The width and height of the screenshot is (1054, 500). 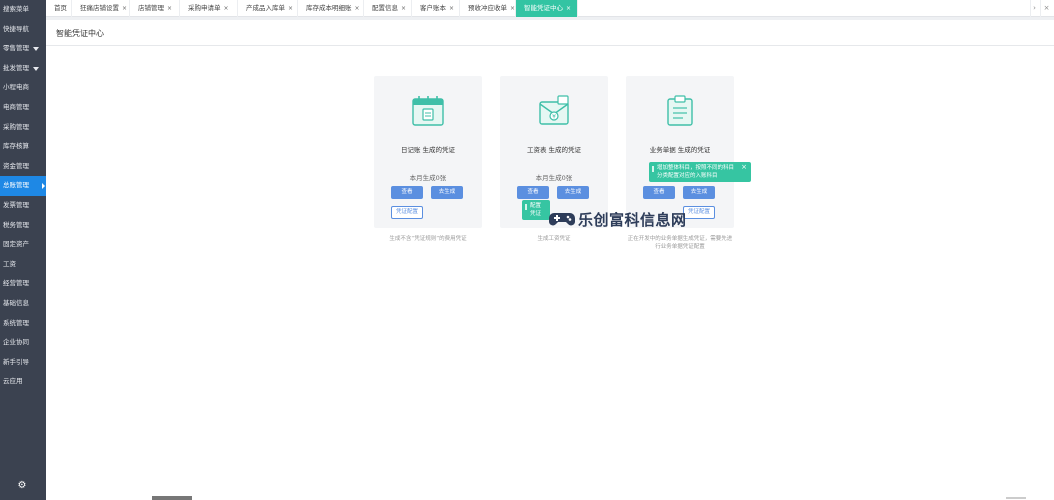 What do you see at coordinates (550, 498) in the screenshot?
I see `bottom-scrollbar` at bounding box center [550, 498].